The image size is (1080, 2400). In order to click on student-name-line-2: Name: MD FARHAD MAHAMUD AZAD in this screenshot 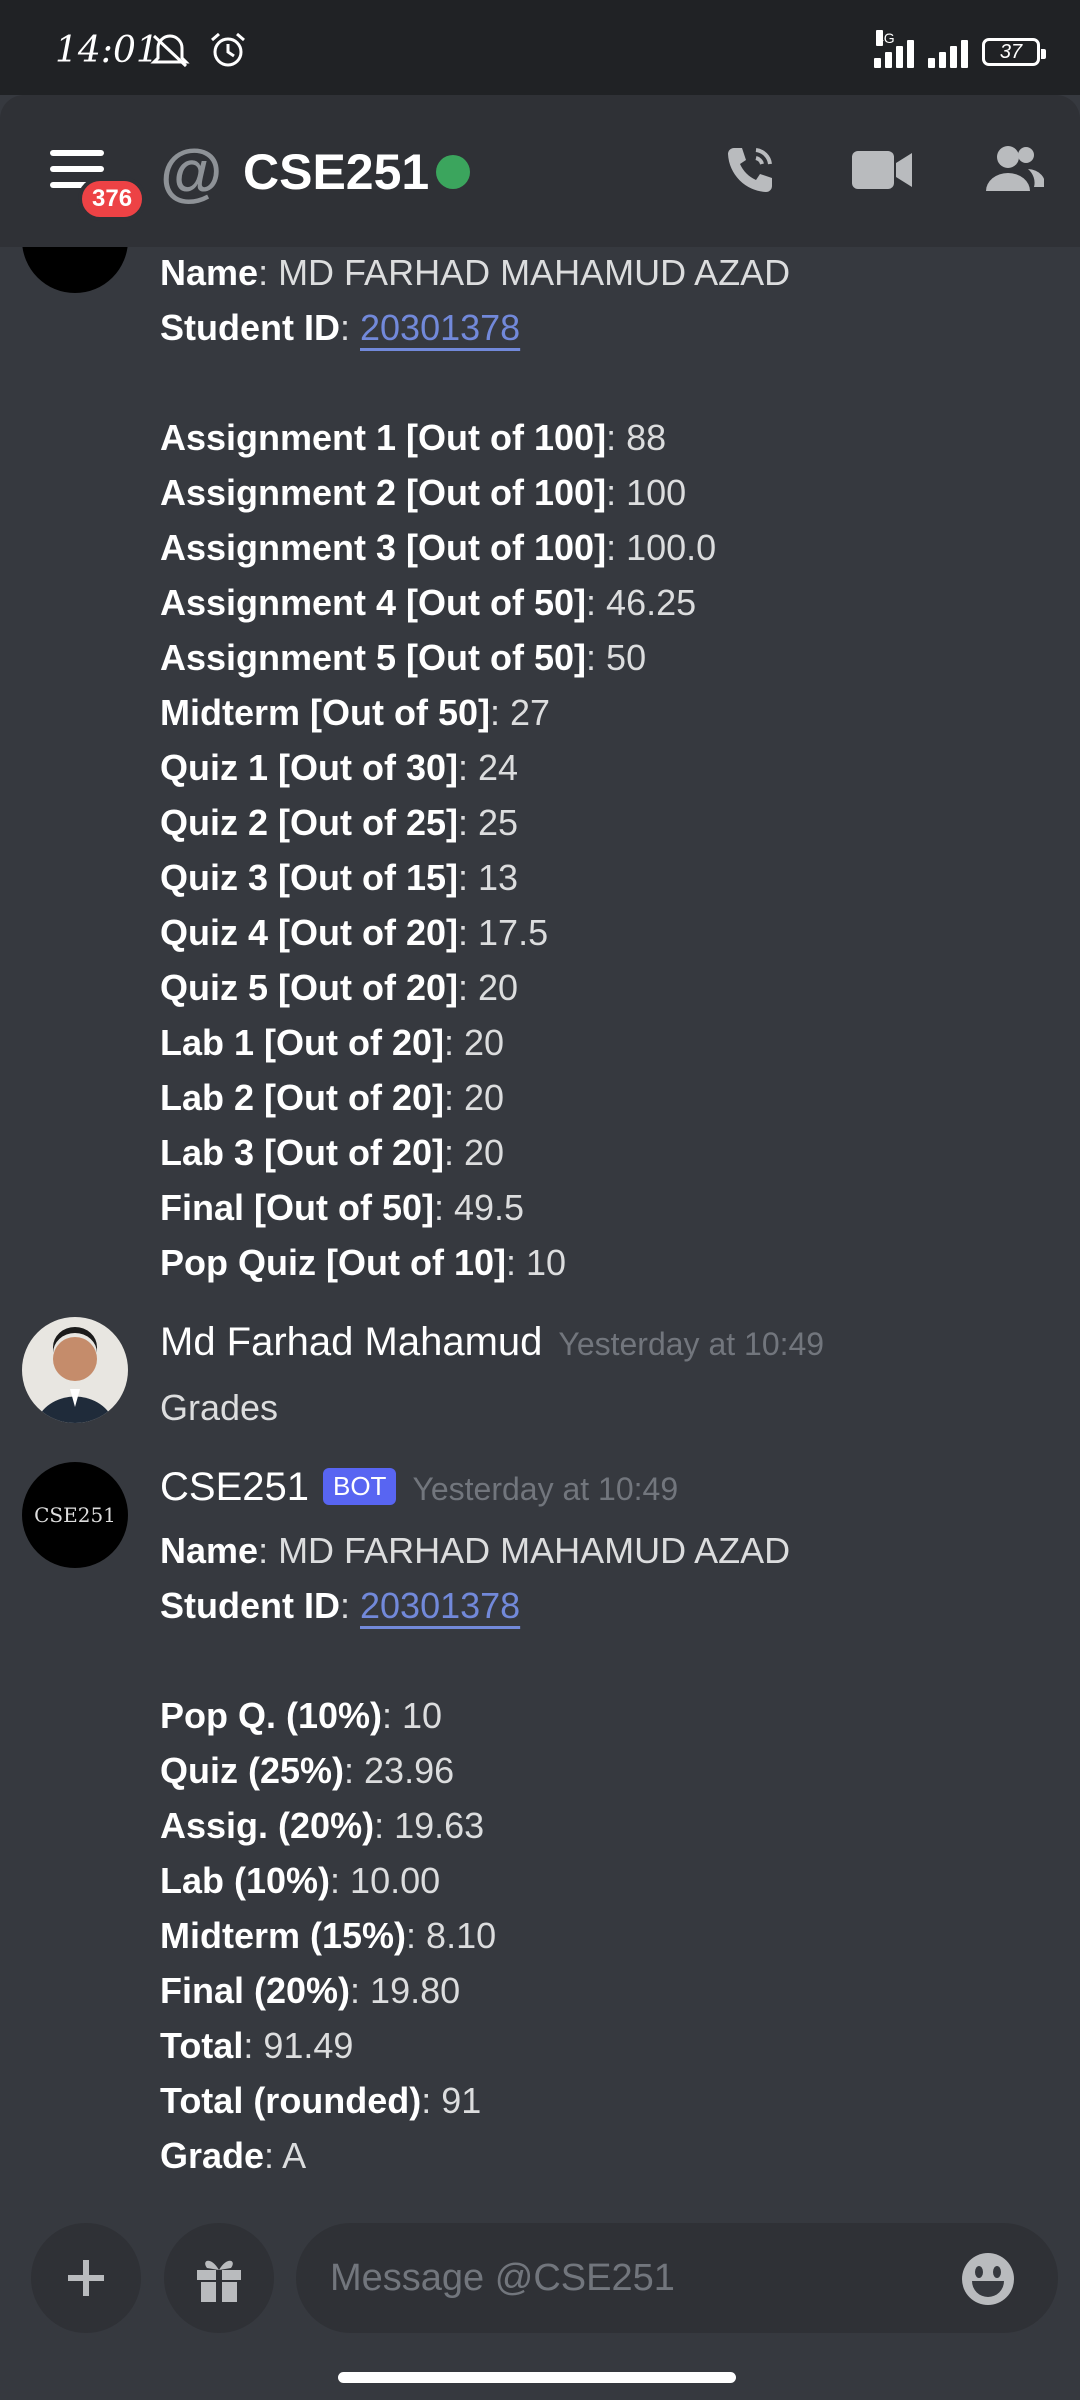, I will do `click(475, 1550)`.